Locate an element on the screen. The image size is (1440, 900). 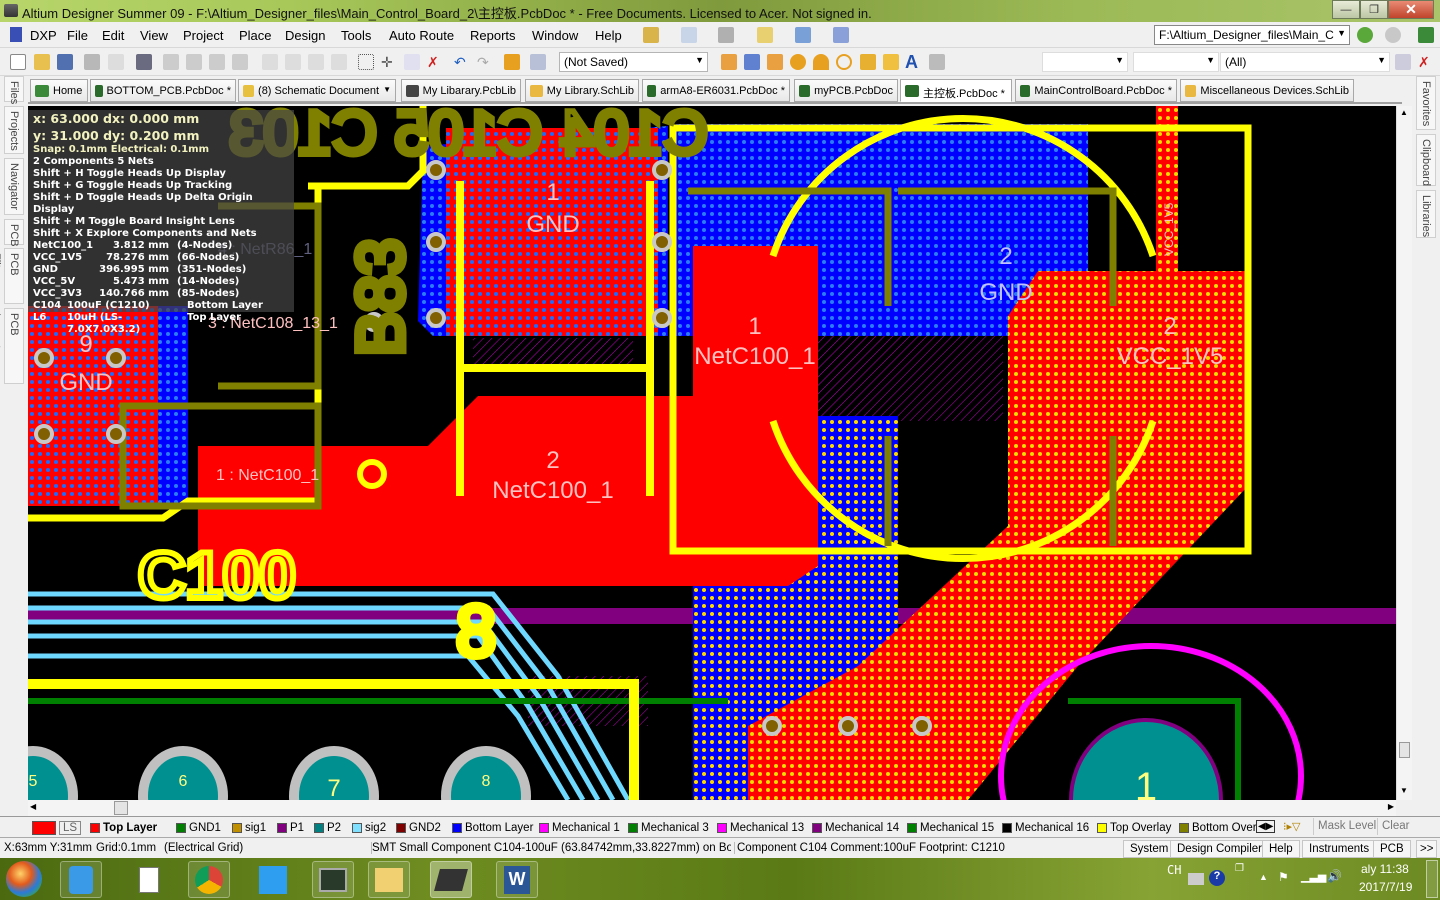
panel-tab-pcb: PCB is located at coordinates (14, 233).